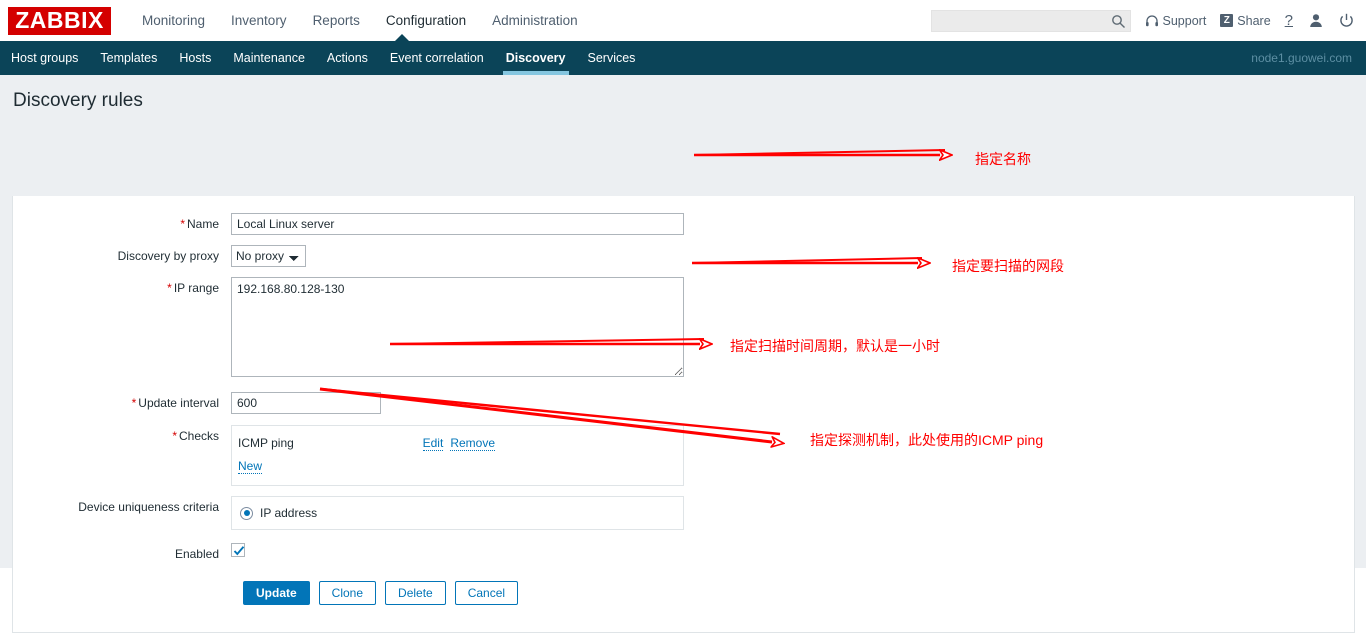 The image size is (1366, 633). What do you see at coordinates (289, 513) in the screenshot?
I see `uniqueness-option-label: IP address` at bounding box center [289, 513].